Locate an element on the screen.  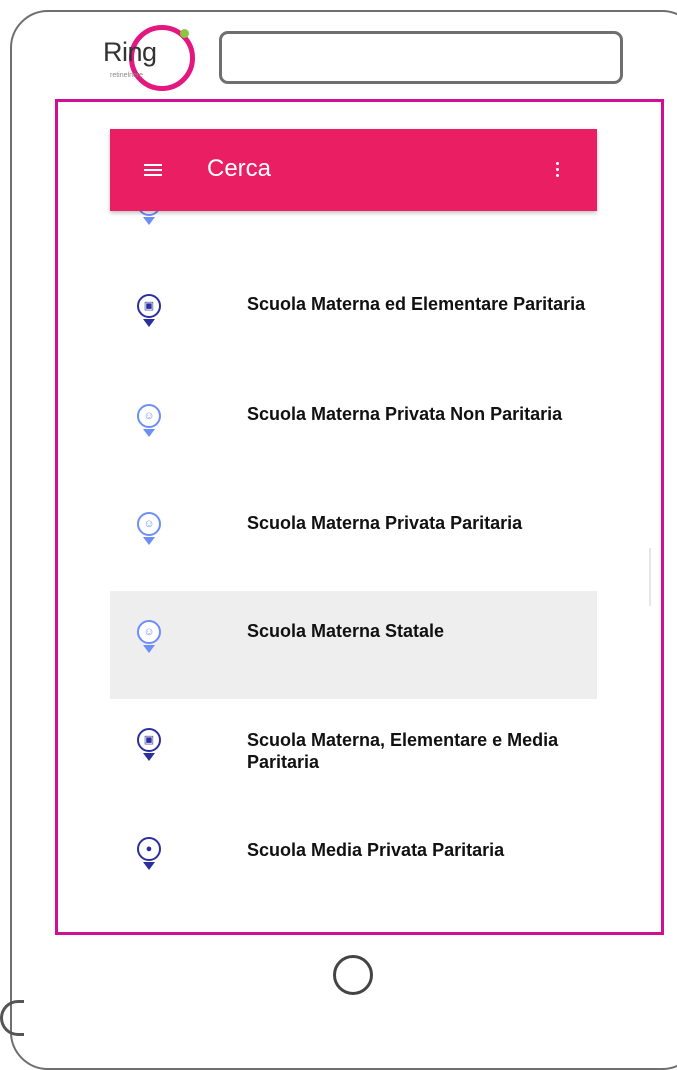
logo-dot is located at coordinates (184, 33).